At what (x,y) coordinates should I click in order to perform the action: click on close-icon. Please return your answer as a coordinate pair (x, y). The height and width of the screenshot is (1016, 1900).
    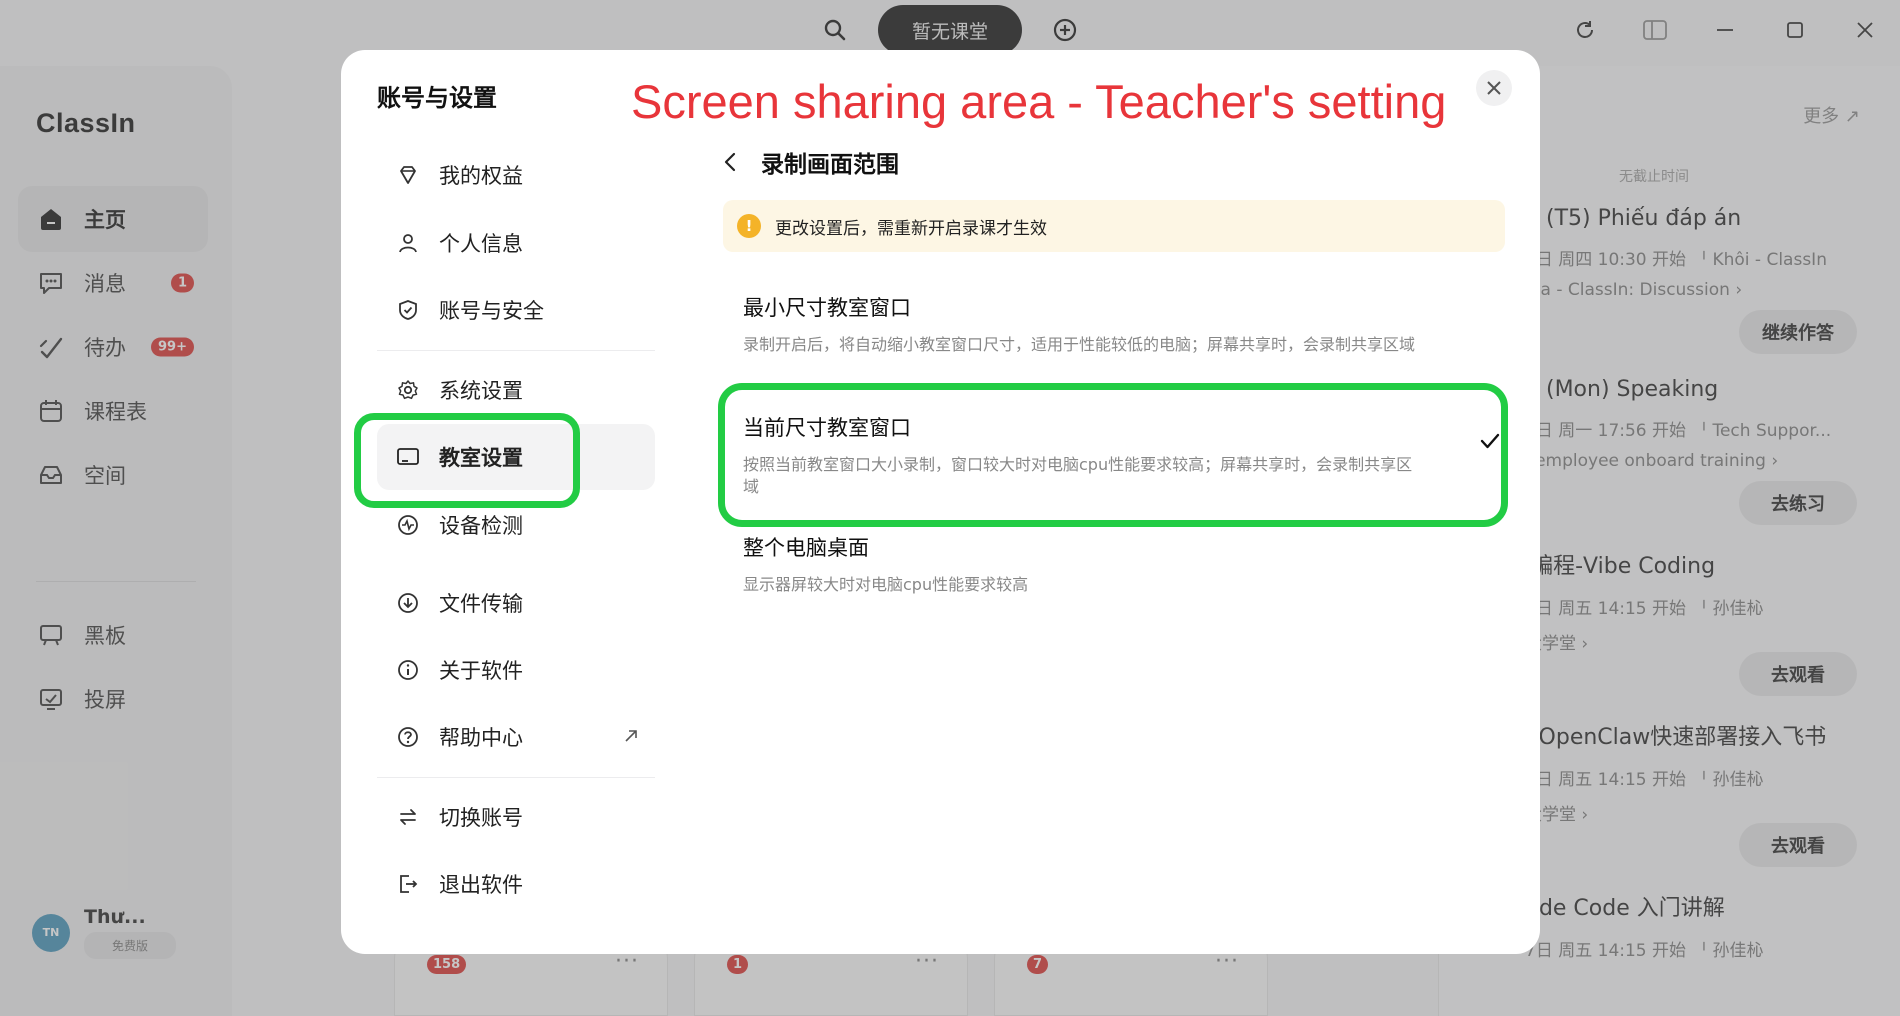
    Looking at the image, I should click on (1494, 88).